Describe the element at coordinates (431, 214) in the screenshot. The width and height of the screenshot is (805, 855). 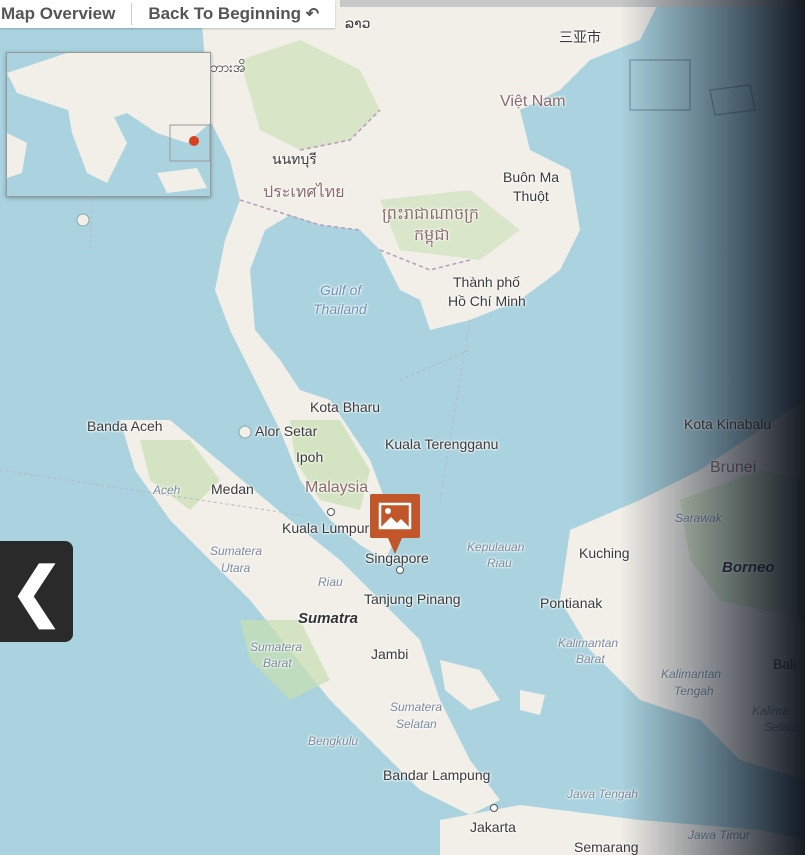
I see `map-label-cambodia: ព្រះរាជាណាចក្រ` at that location.